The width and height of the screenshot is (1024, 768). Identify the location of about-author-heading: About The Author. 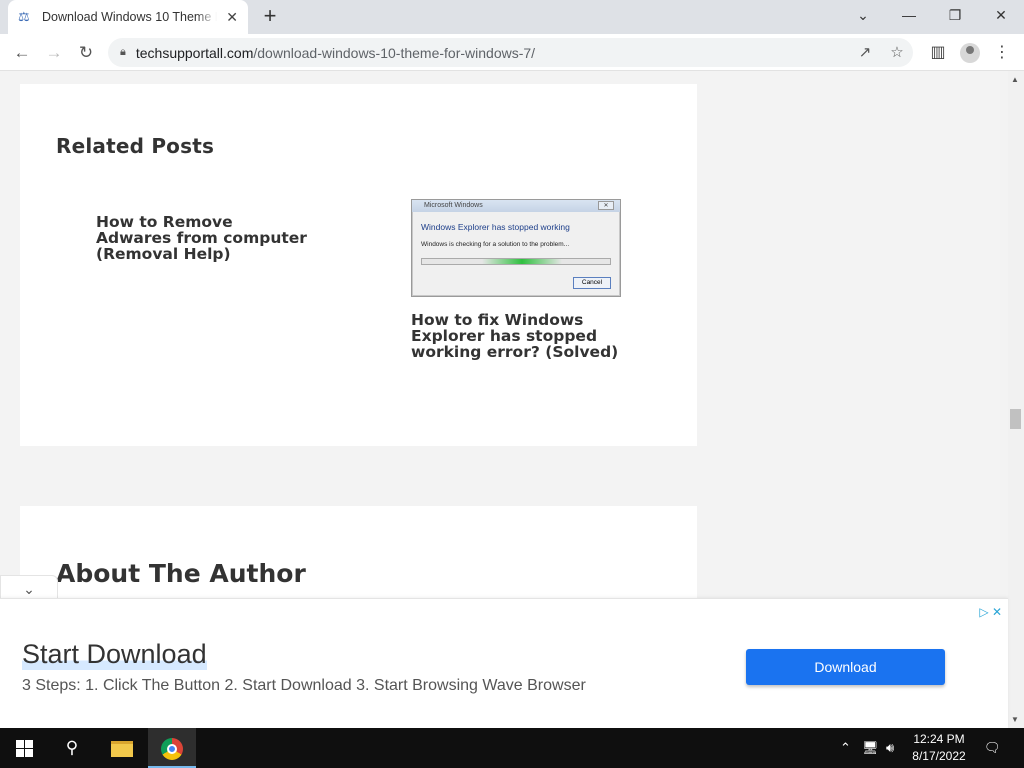
(181, 573).